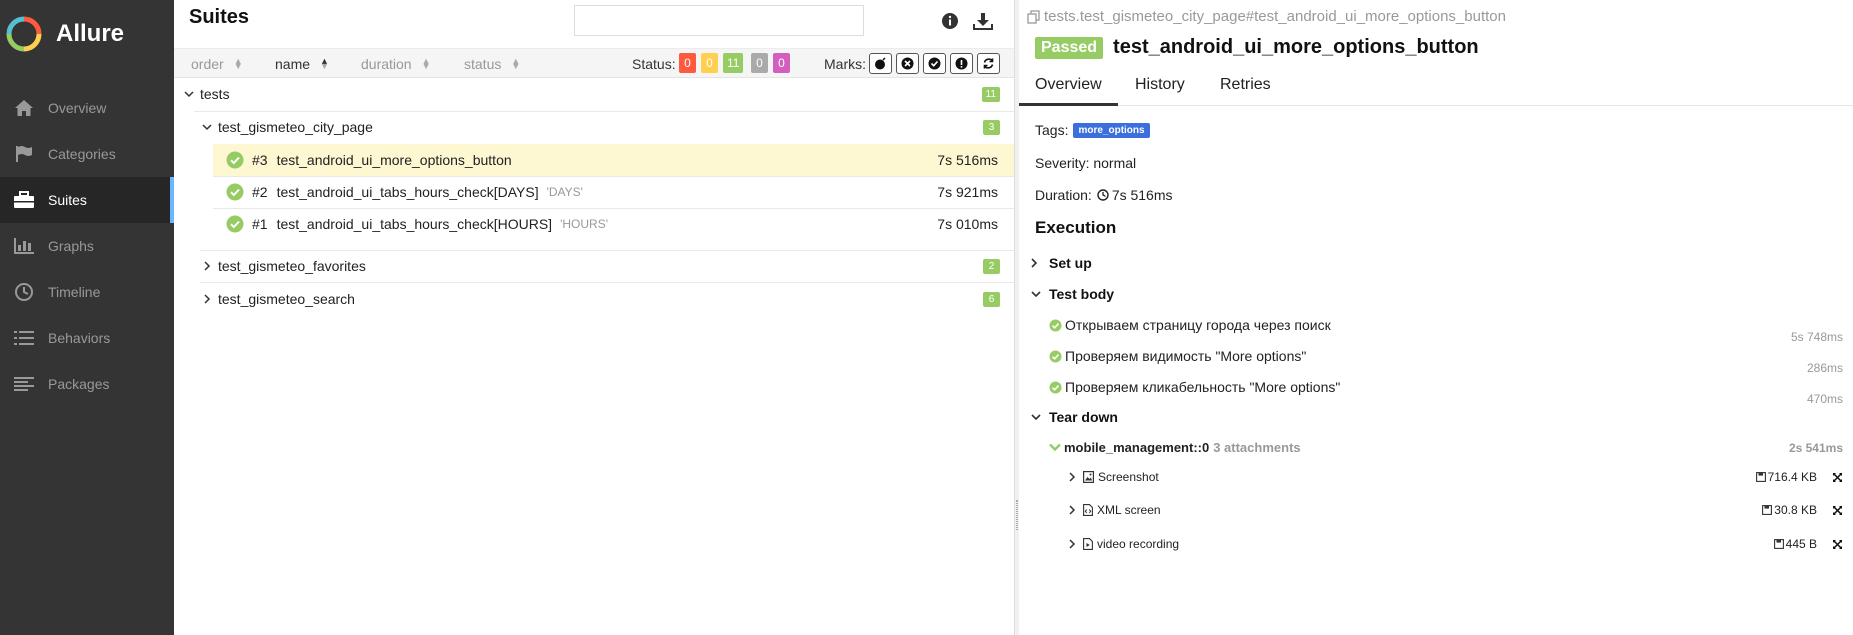 Image resolution: width=1853 pixels, height=635 pixels. I want to click on refresh-icon, so click(988, 63).